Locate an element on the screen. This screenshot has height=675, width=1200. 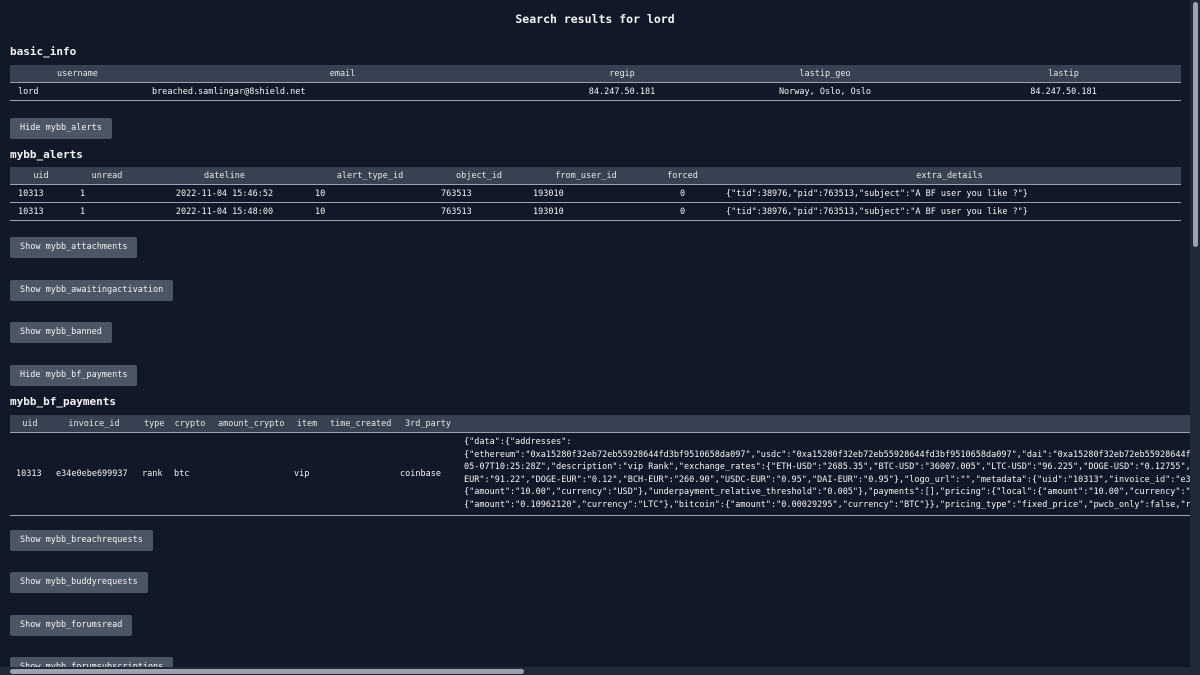
column-header: forced is located at coordinates (682, 176).